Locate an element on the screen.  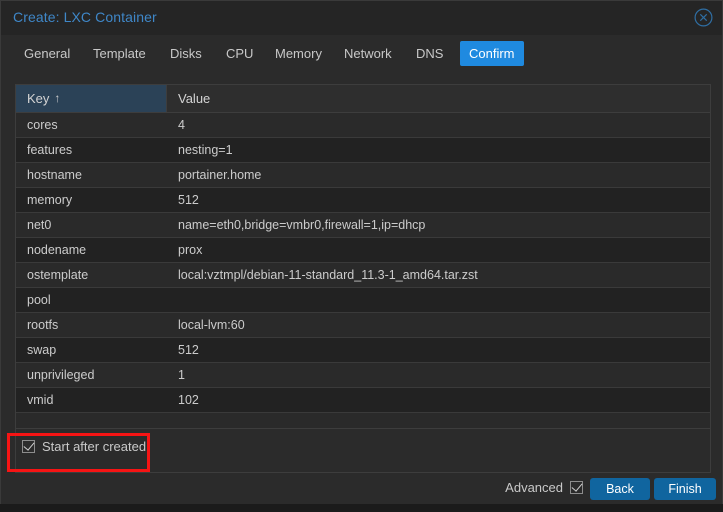
table-row: pool is located at coordinates (363, 300).